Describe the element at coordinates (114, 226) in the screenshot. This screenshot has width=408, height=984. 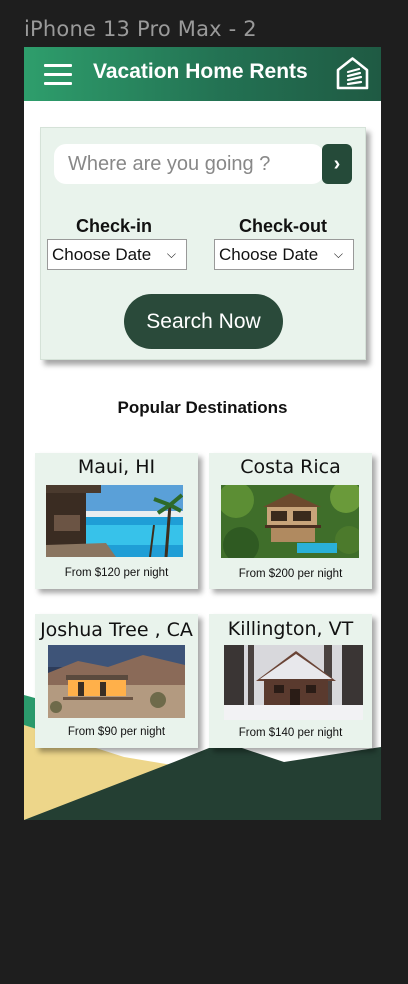
I see `checkin-label: Check-in` at that location.